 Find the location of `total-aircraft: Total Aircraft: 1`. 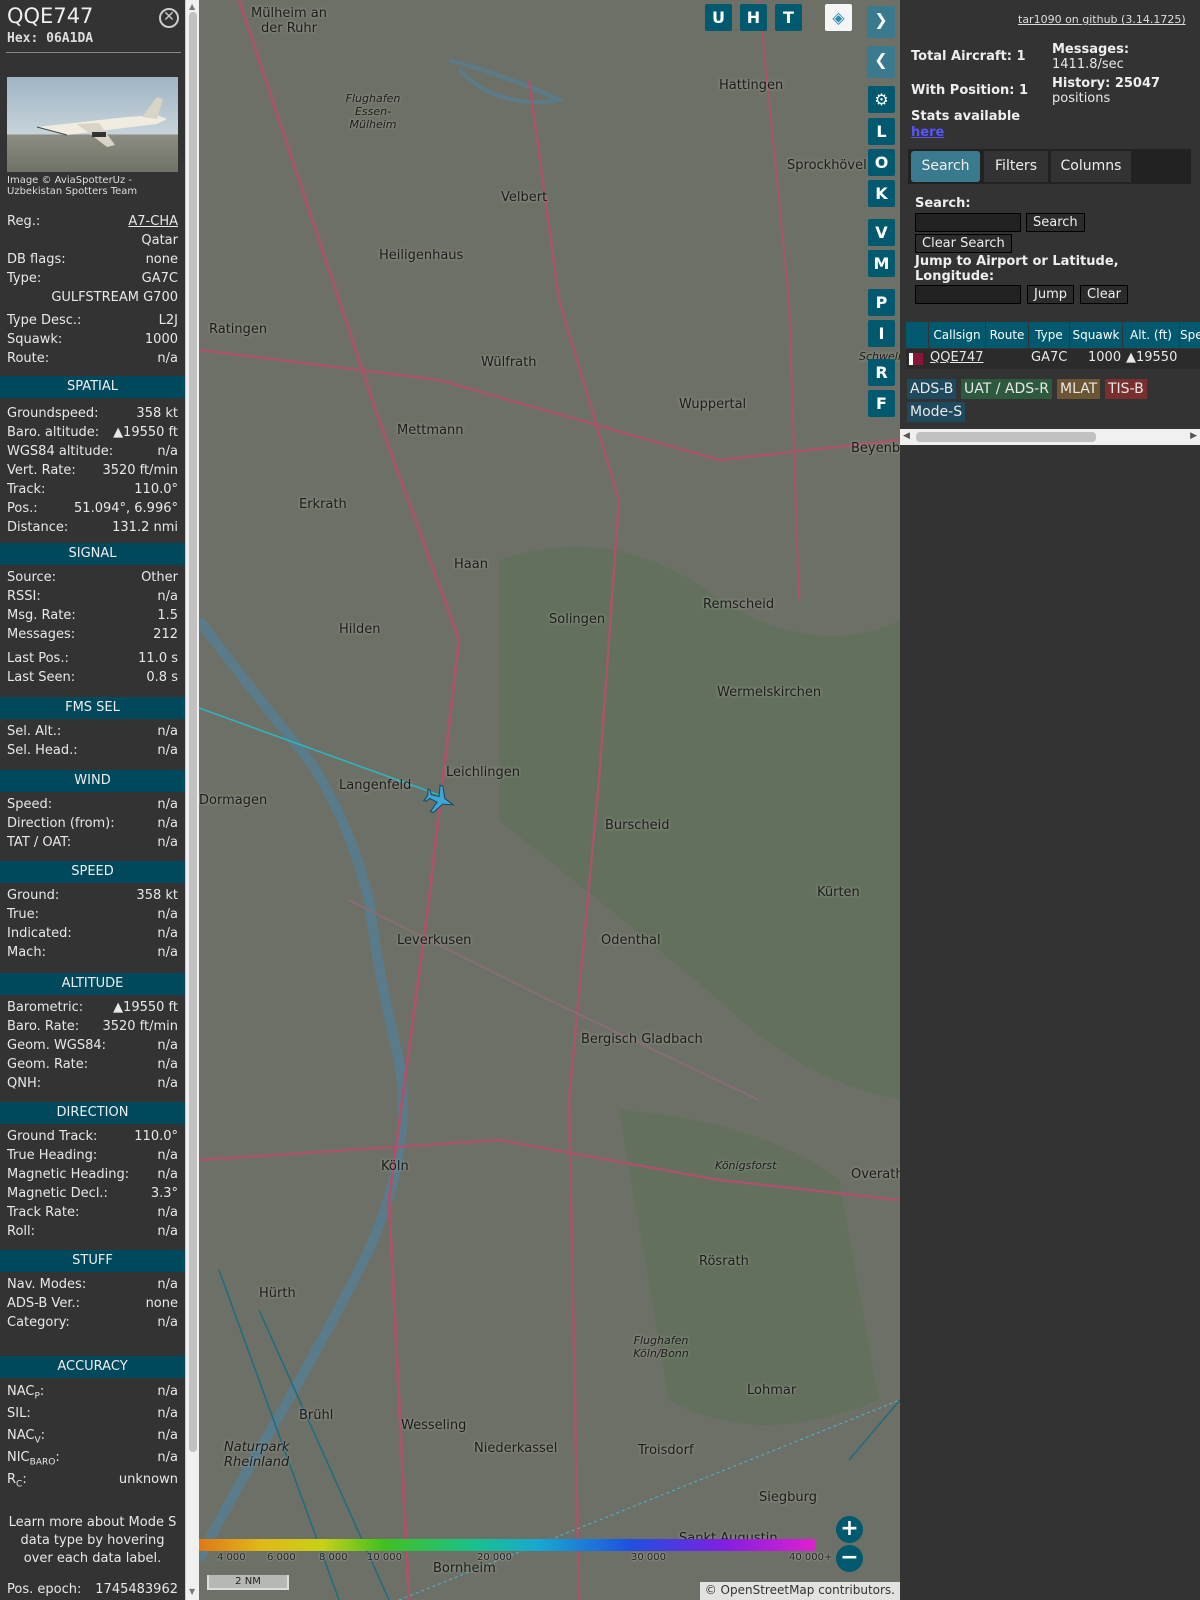

total-aircraft: Total Aircraft: 1 is located at coordinates (968, 56).